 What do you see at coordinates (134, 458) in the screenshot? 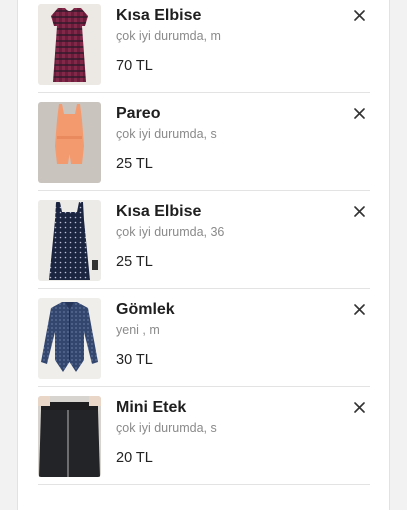
I see `item-price: 20 TL` at bounding box center [134, 458].